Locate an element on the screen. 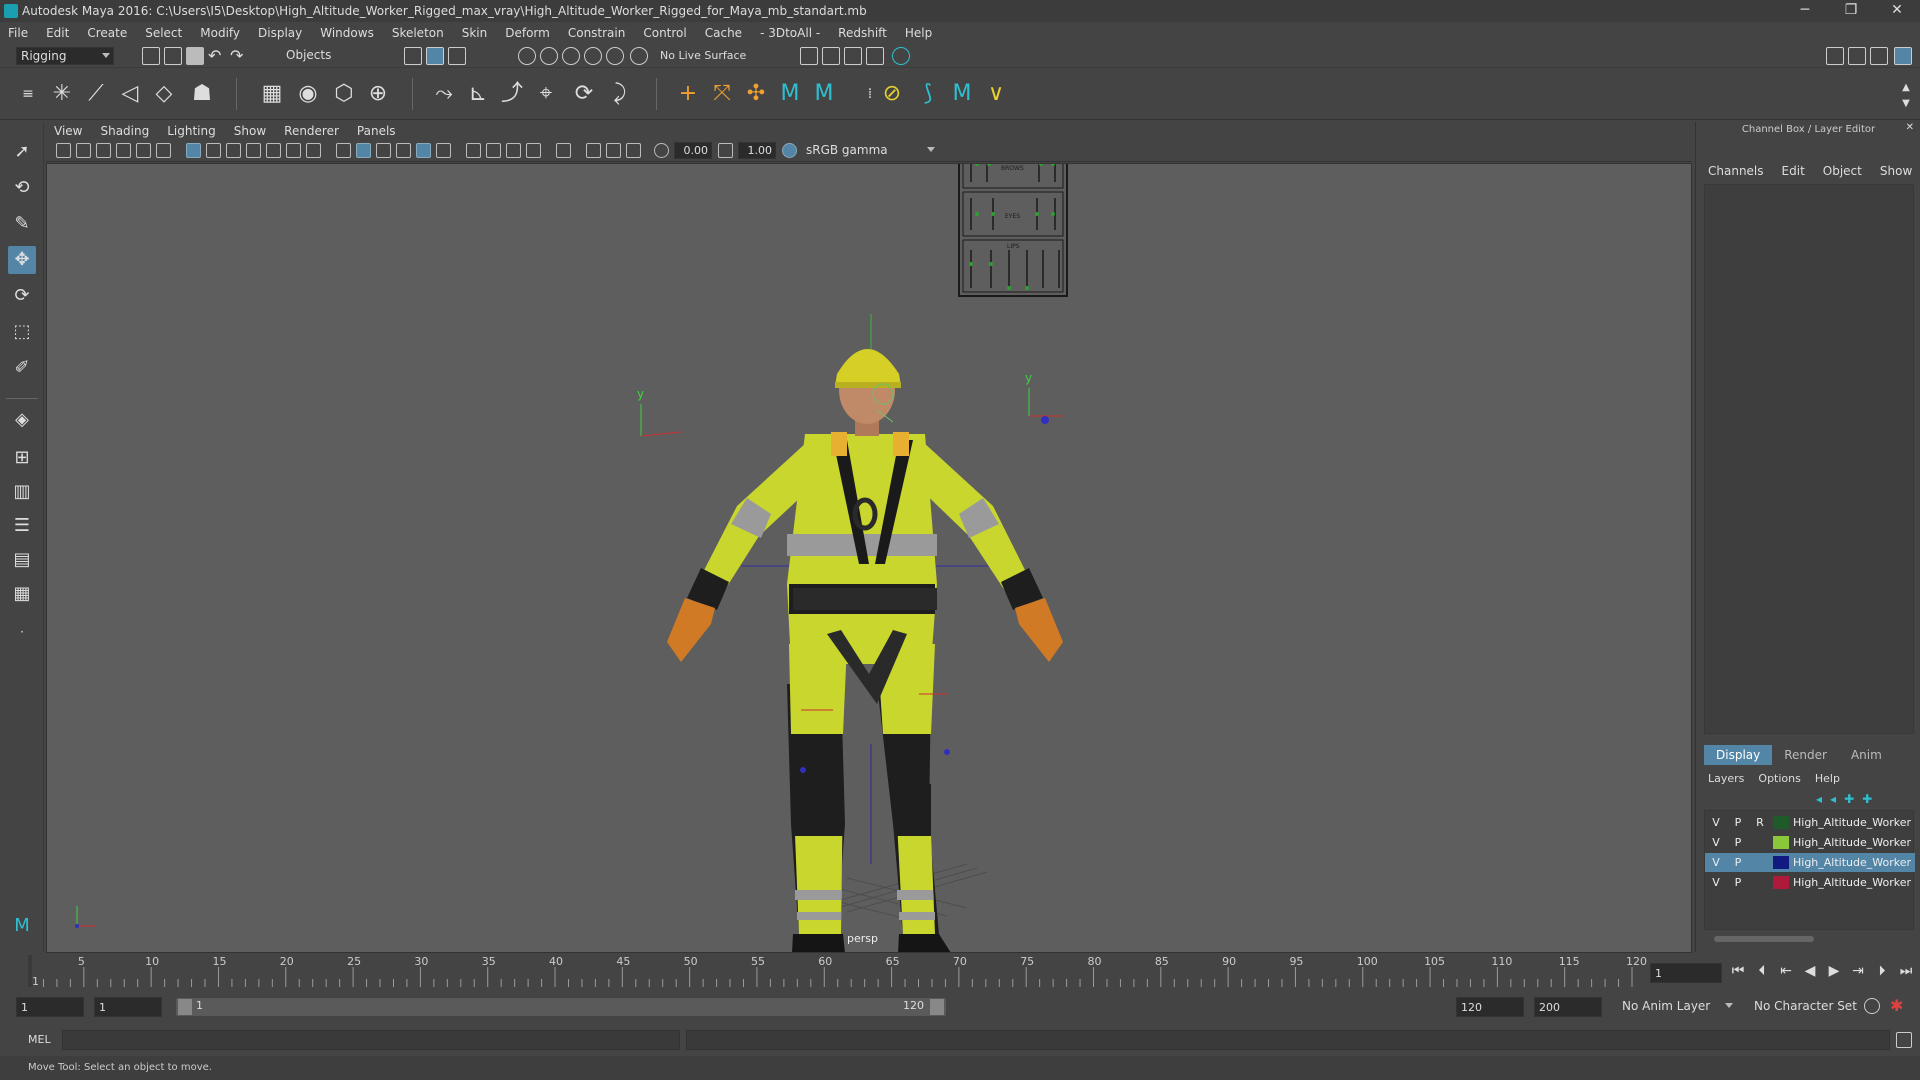  move-tool-icon: ✥ is located at coordinates (22, 260).